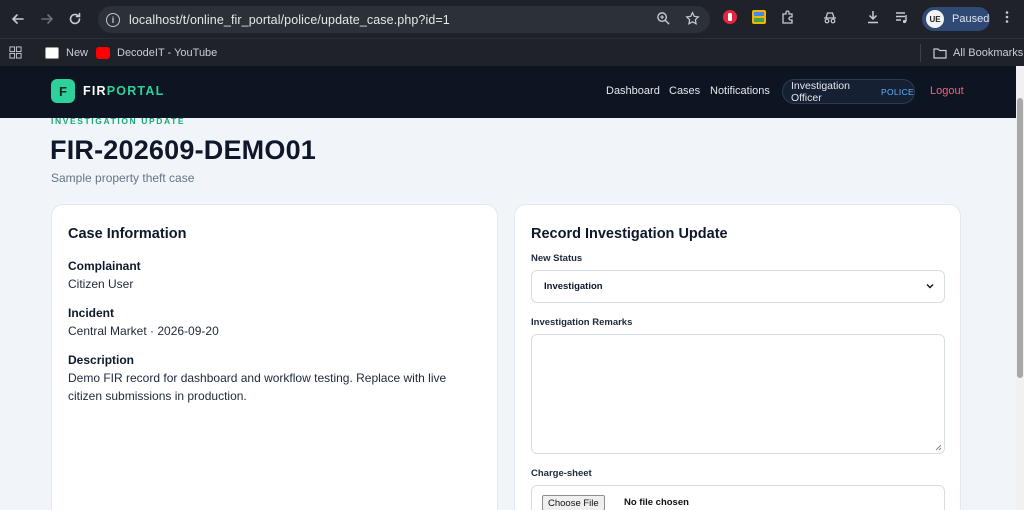 Image resolution: width=1024 pixels, height=510 pixels. Describe the element at coordinates (656, 502) in the screenshot. I see `file-status: No file chosen` at that location.